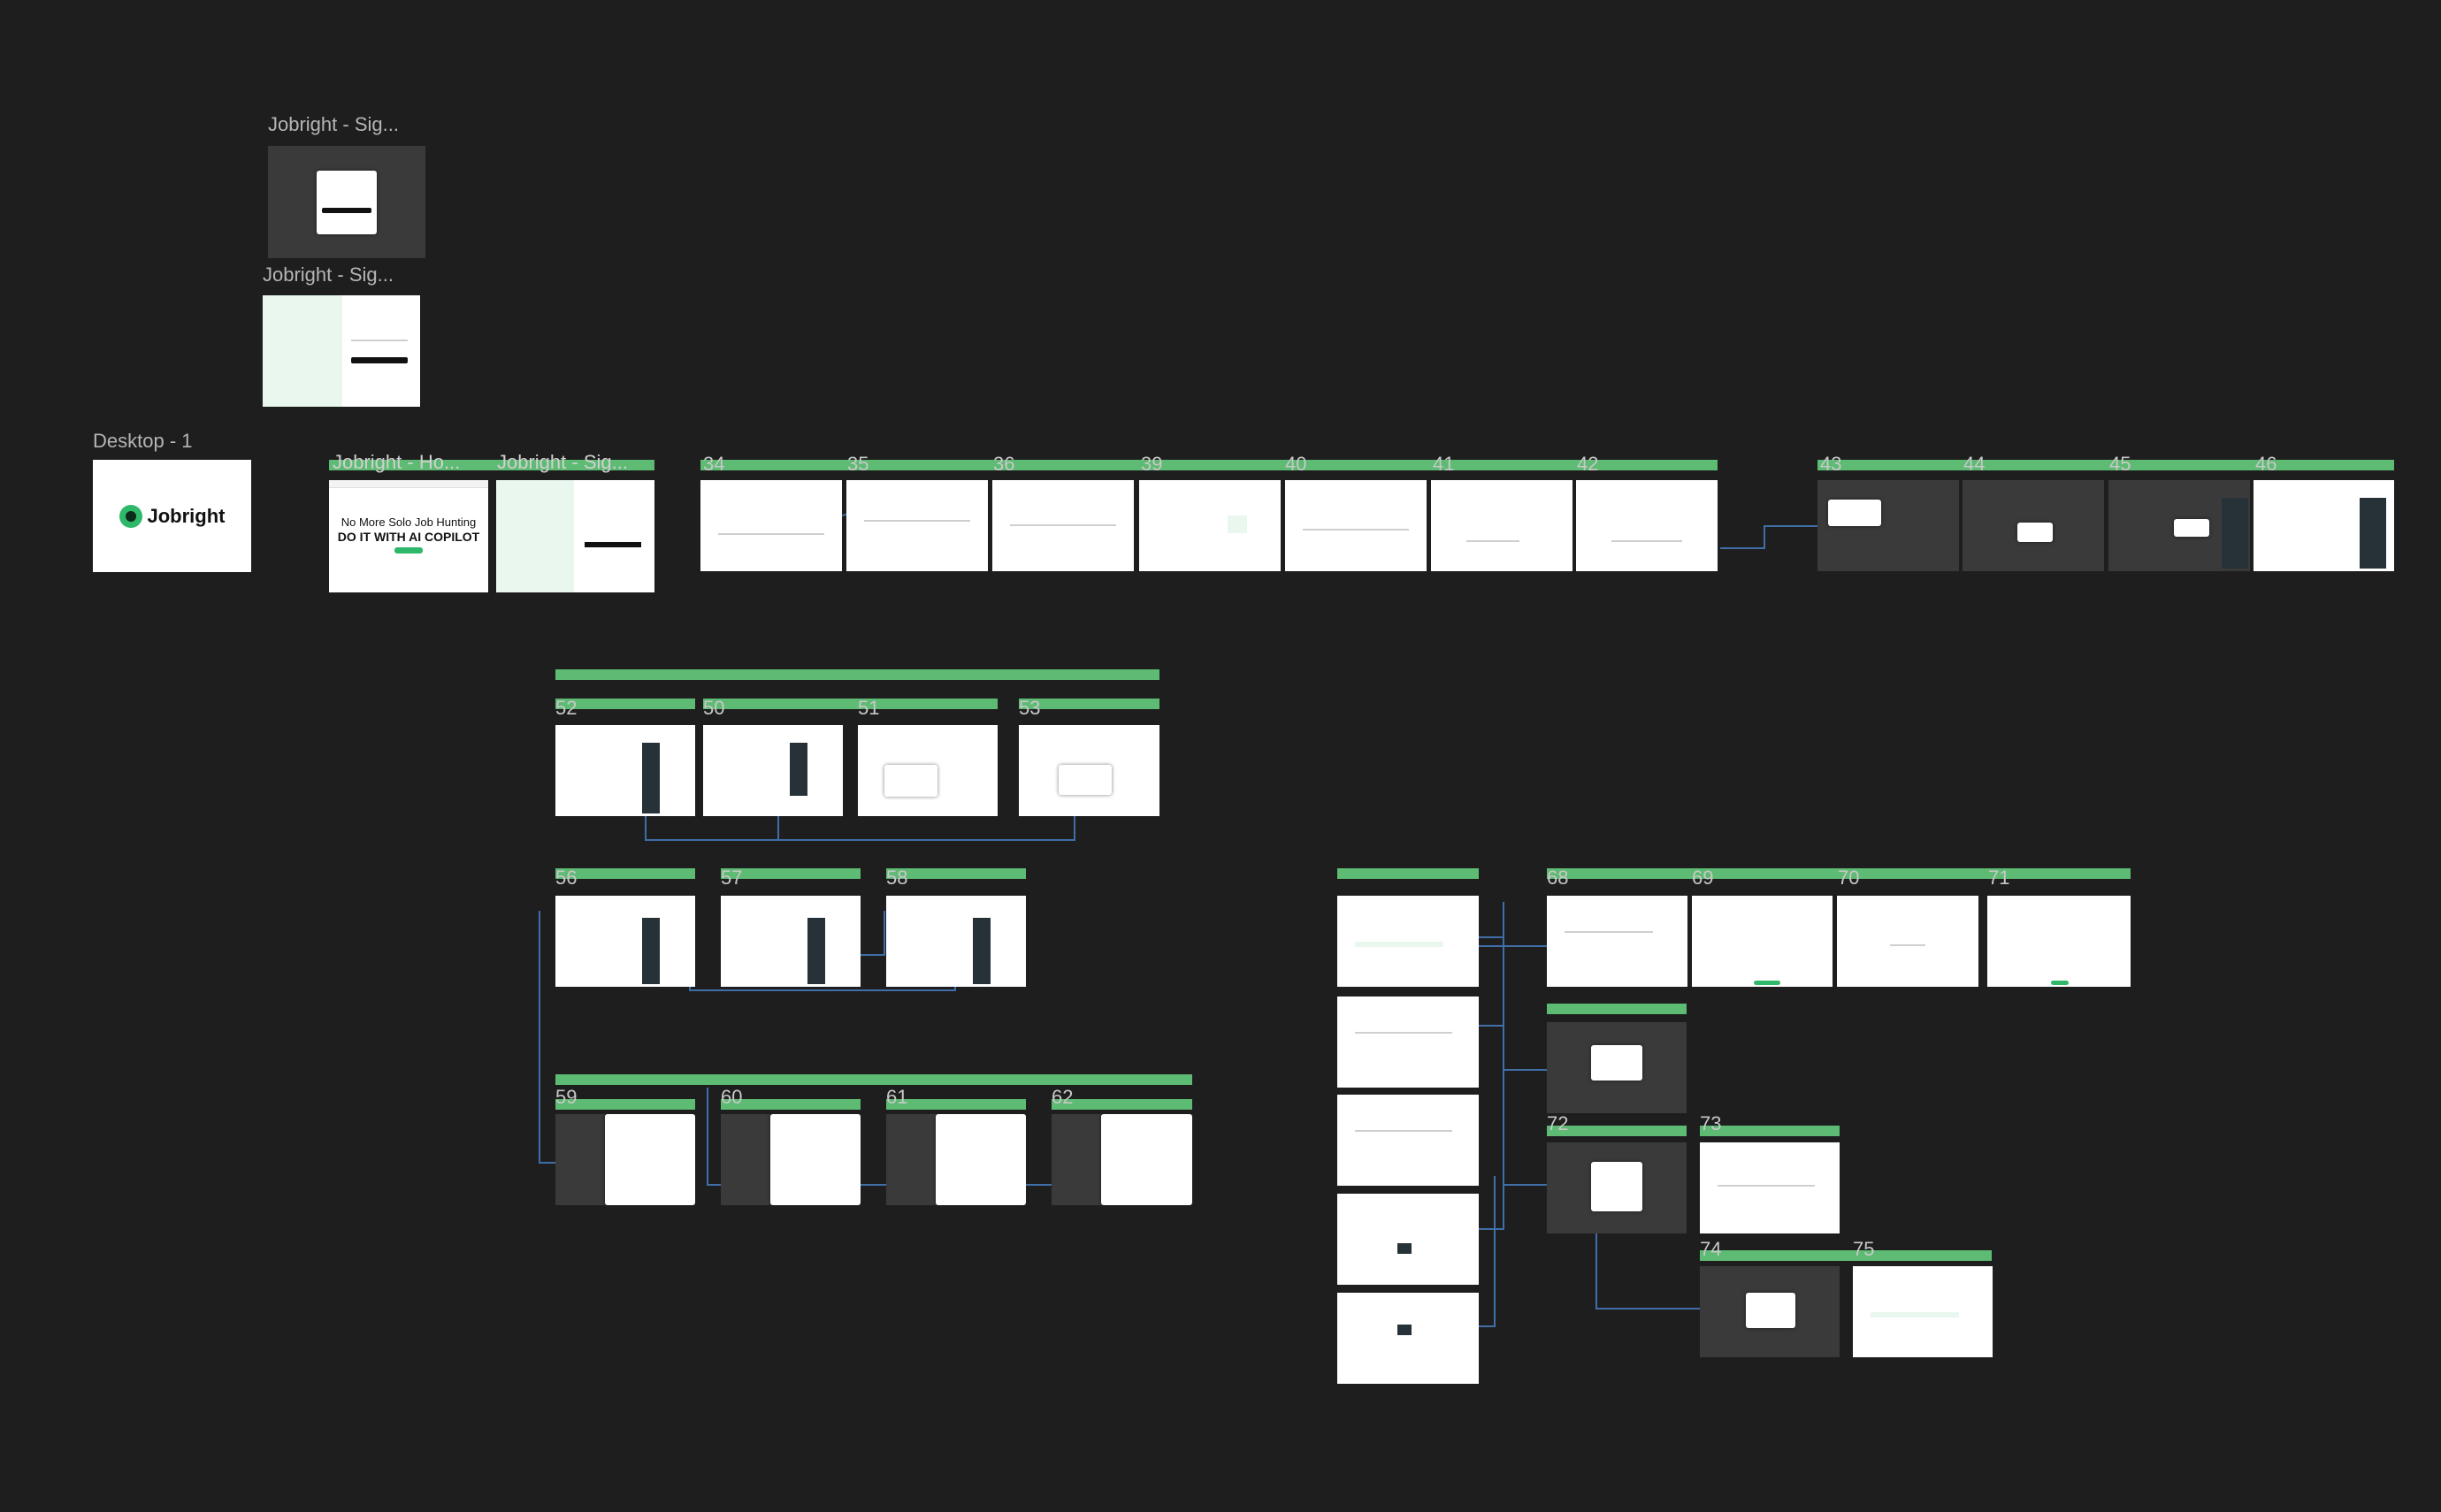  I want to click on home-headline: No More Solo Job Hunting, so click(409, 522).